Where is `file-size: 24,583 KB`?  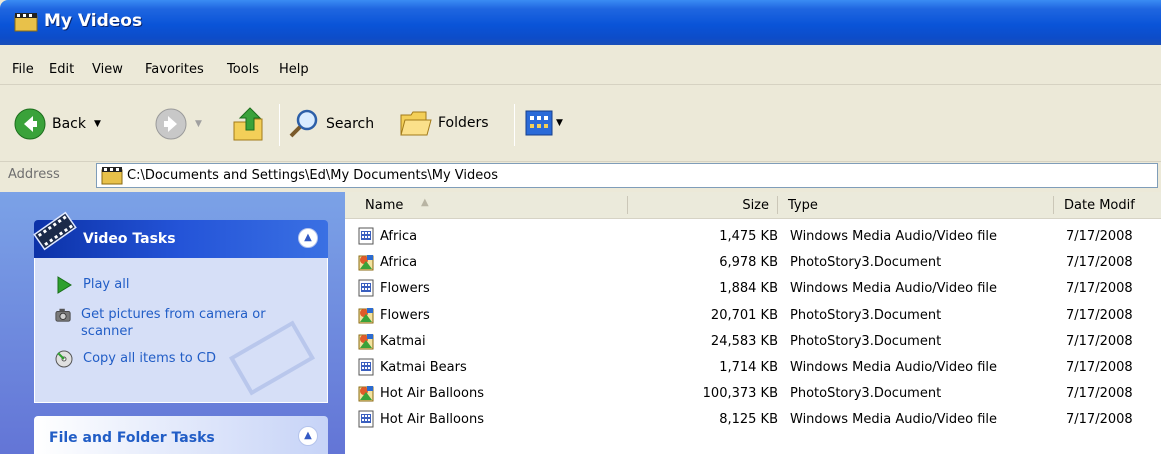
file-size: 24,583 KB is located at coordinates (744, 341).